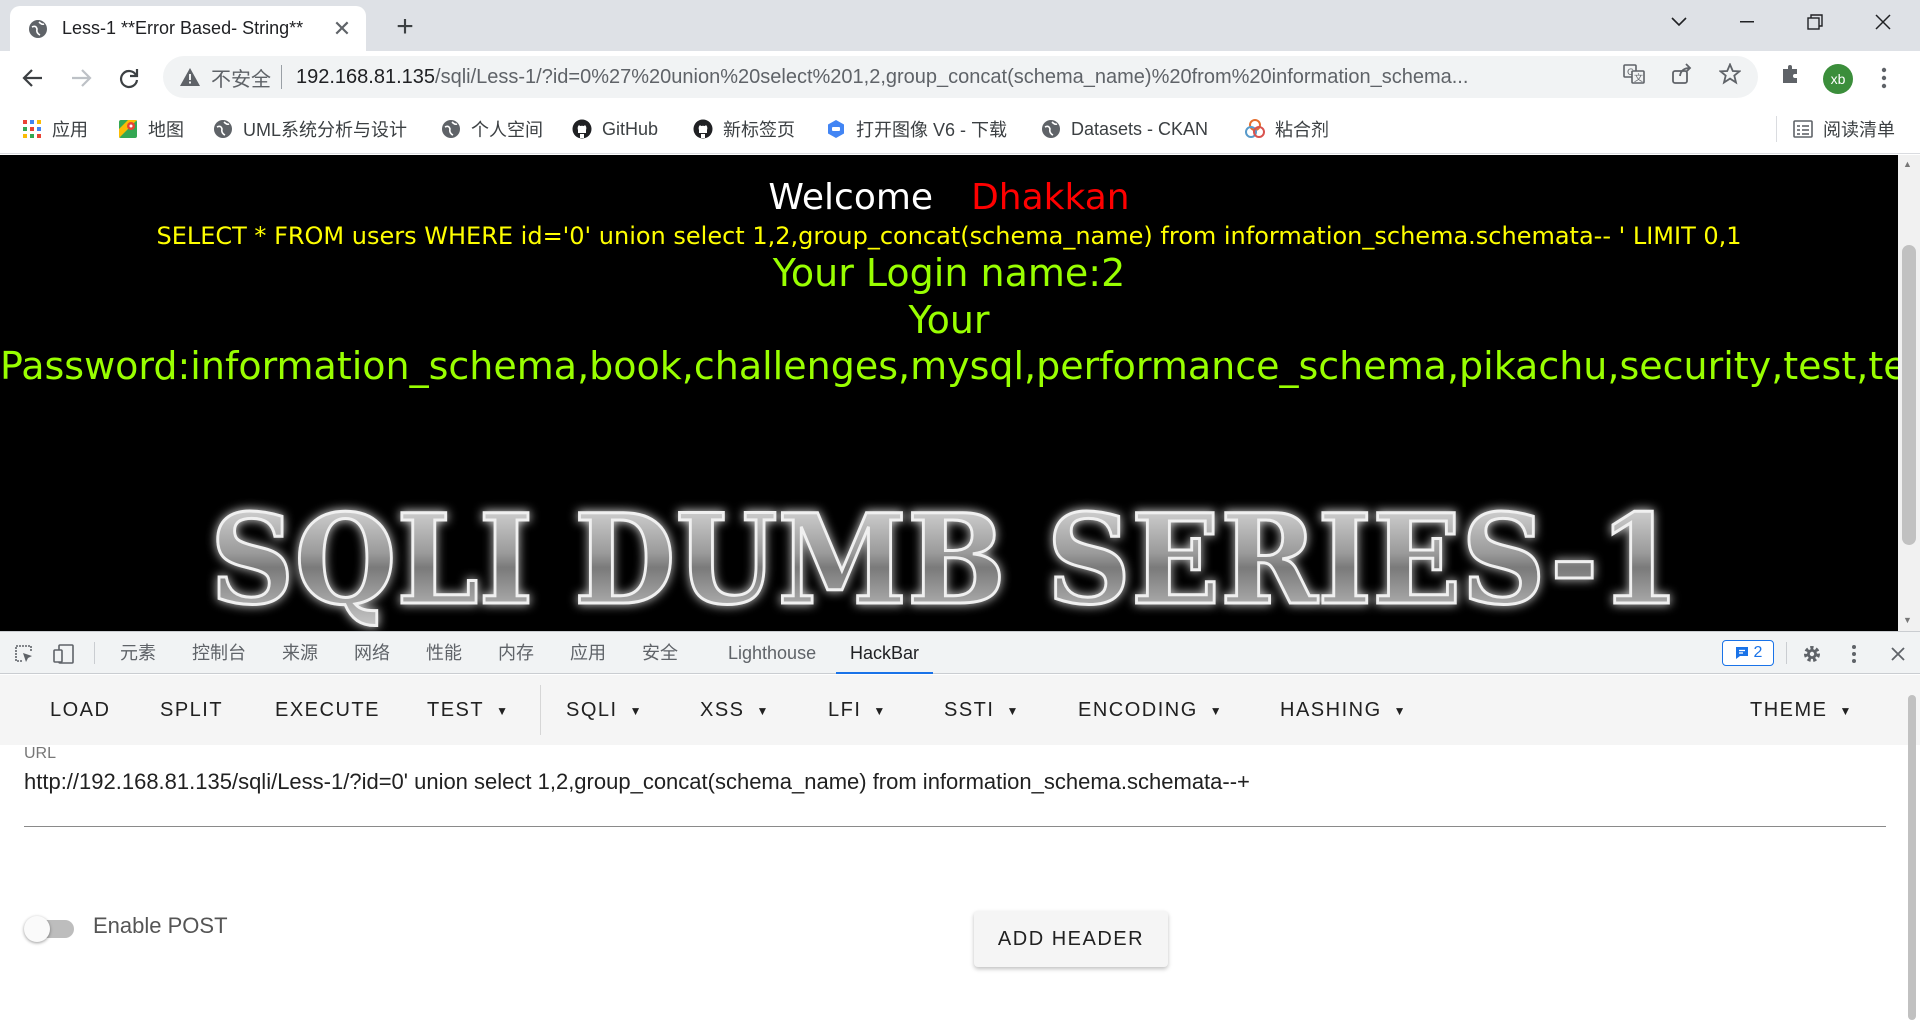  I want to click on tab-search-icon, so click(1679, 22).